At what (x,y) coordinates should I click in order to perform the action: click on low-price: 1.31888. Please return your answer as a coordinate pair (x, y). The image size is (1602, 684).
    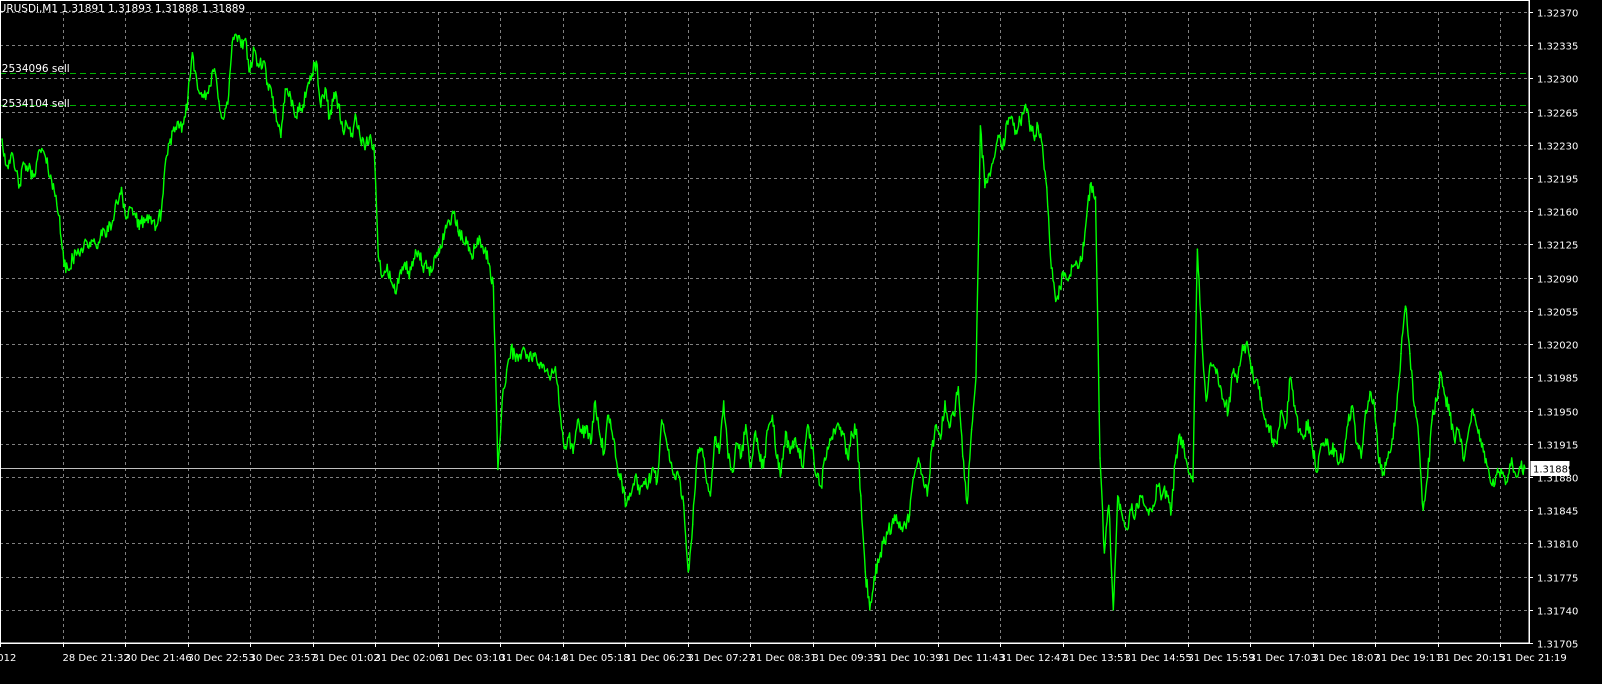
    Looking at the image, I should click on (176, 9).